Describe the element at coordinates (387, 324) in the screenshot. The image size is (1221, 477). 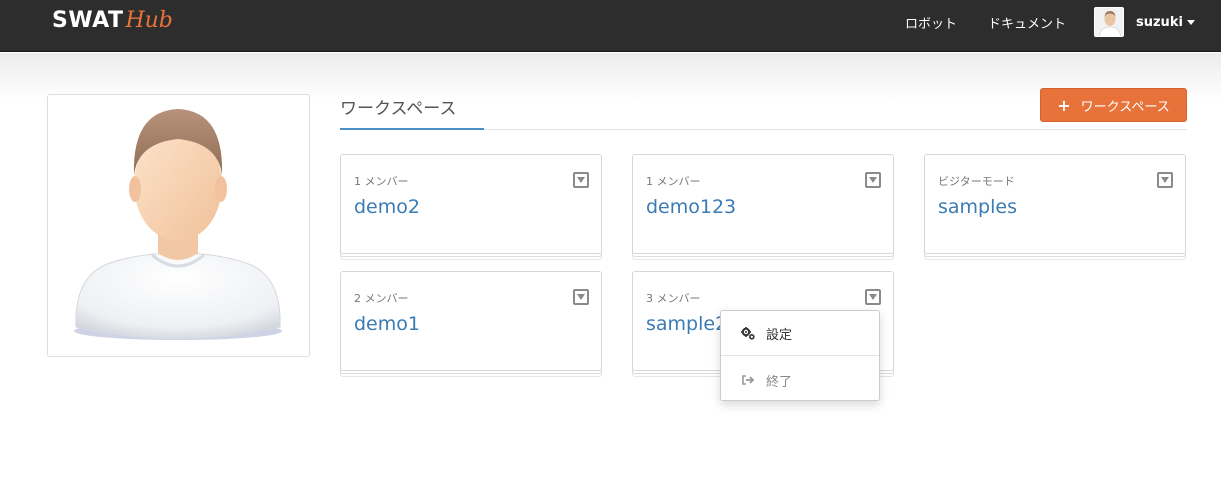
I see `workspace-name-link: demo1` at that location.